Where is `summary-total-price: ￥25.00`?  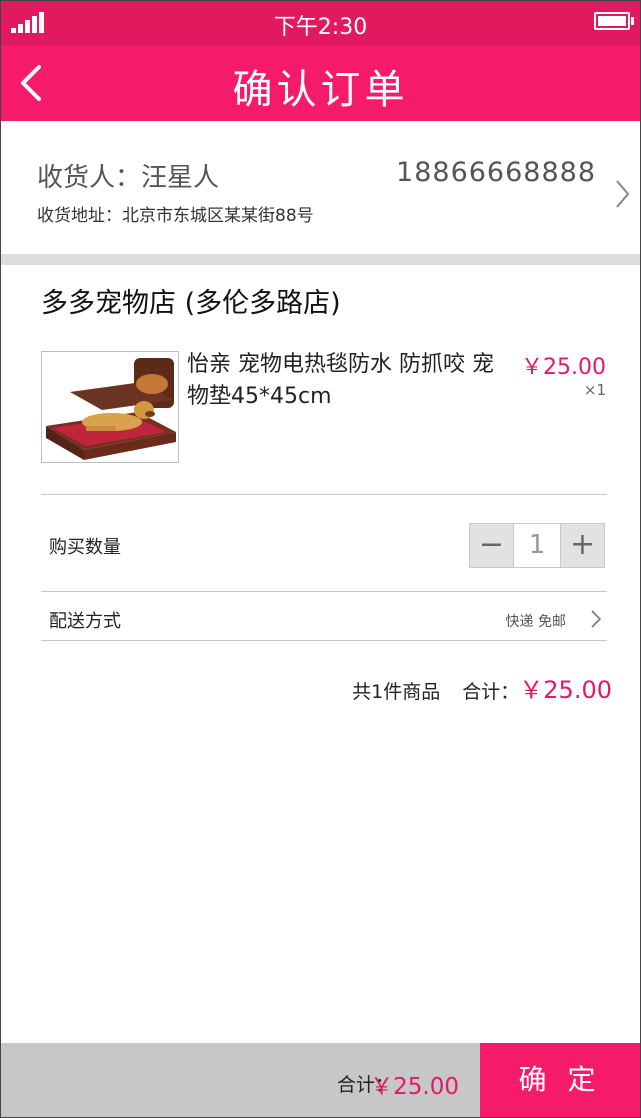 summary-total-price: ￥25.00 is located at coordinates (565, 690).